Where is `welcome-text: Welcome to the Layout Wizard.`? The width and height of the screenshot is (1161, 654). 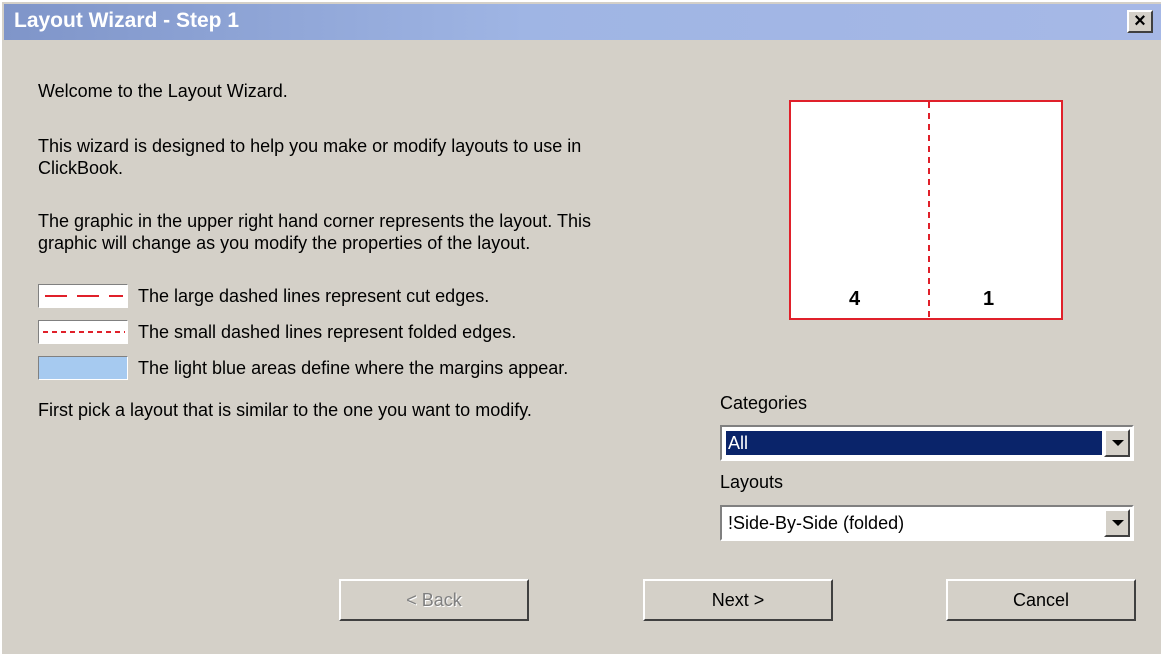 welcome-text: Welcome to the Layout Wizard. is located at coordinates (163, 91).